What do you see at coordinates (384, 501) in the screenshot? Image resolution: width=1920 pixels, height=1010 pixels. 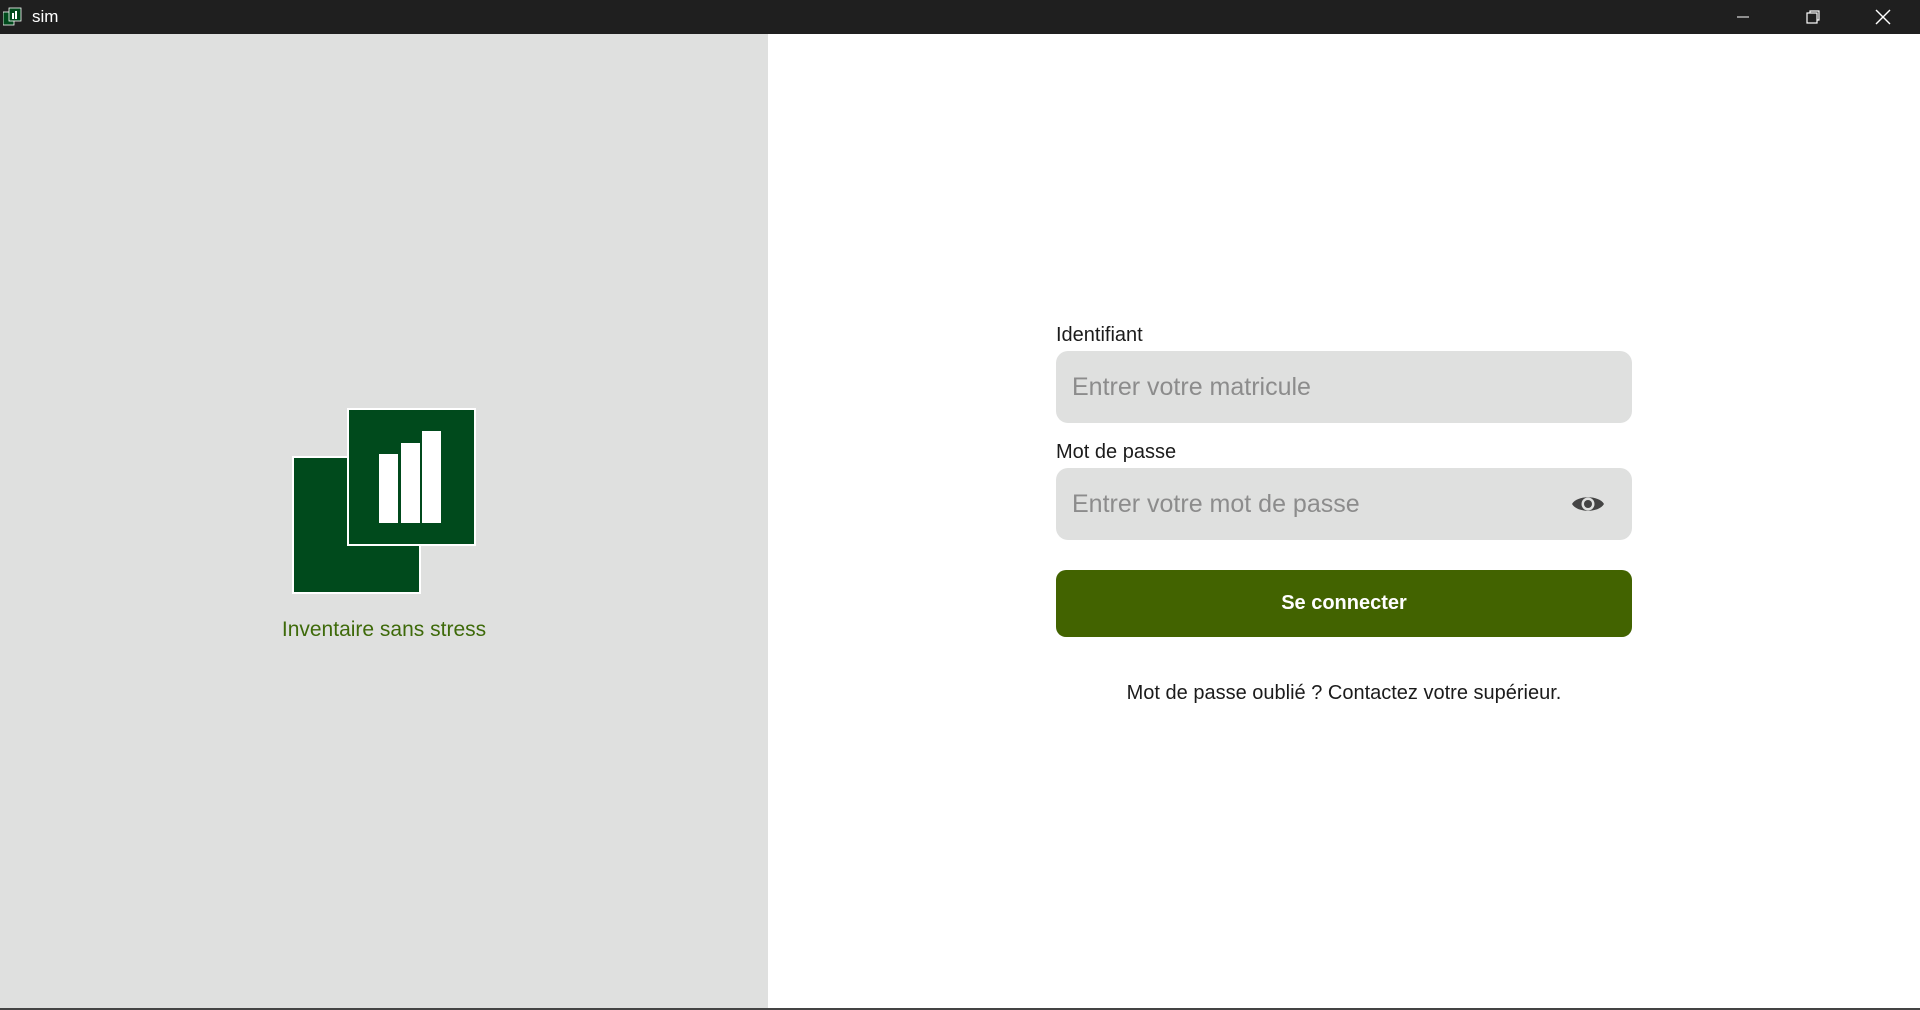 I see `inventory-logo` at bounding box center [384, 501].